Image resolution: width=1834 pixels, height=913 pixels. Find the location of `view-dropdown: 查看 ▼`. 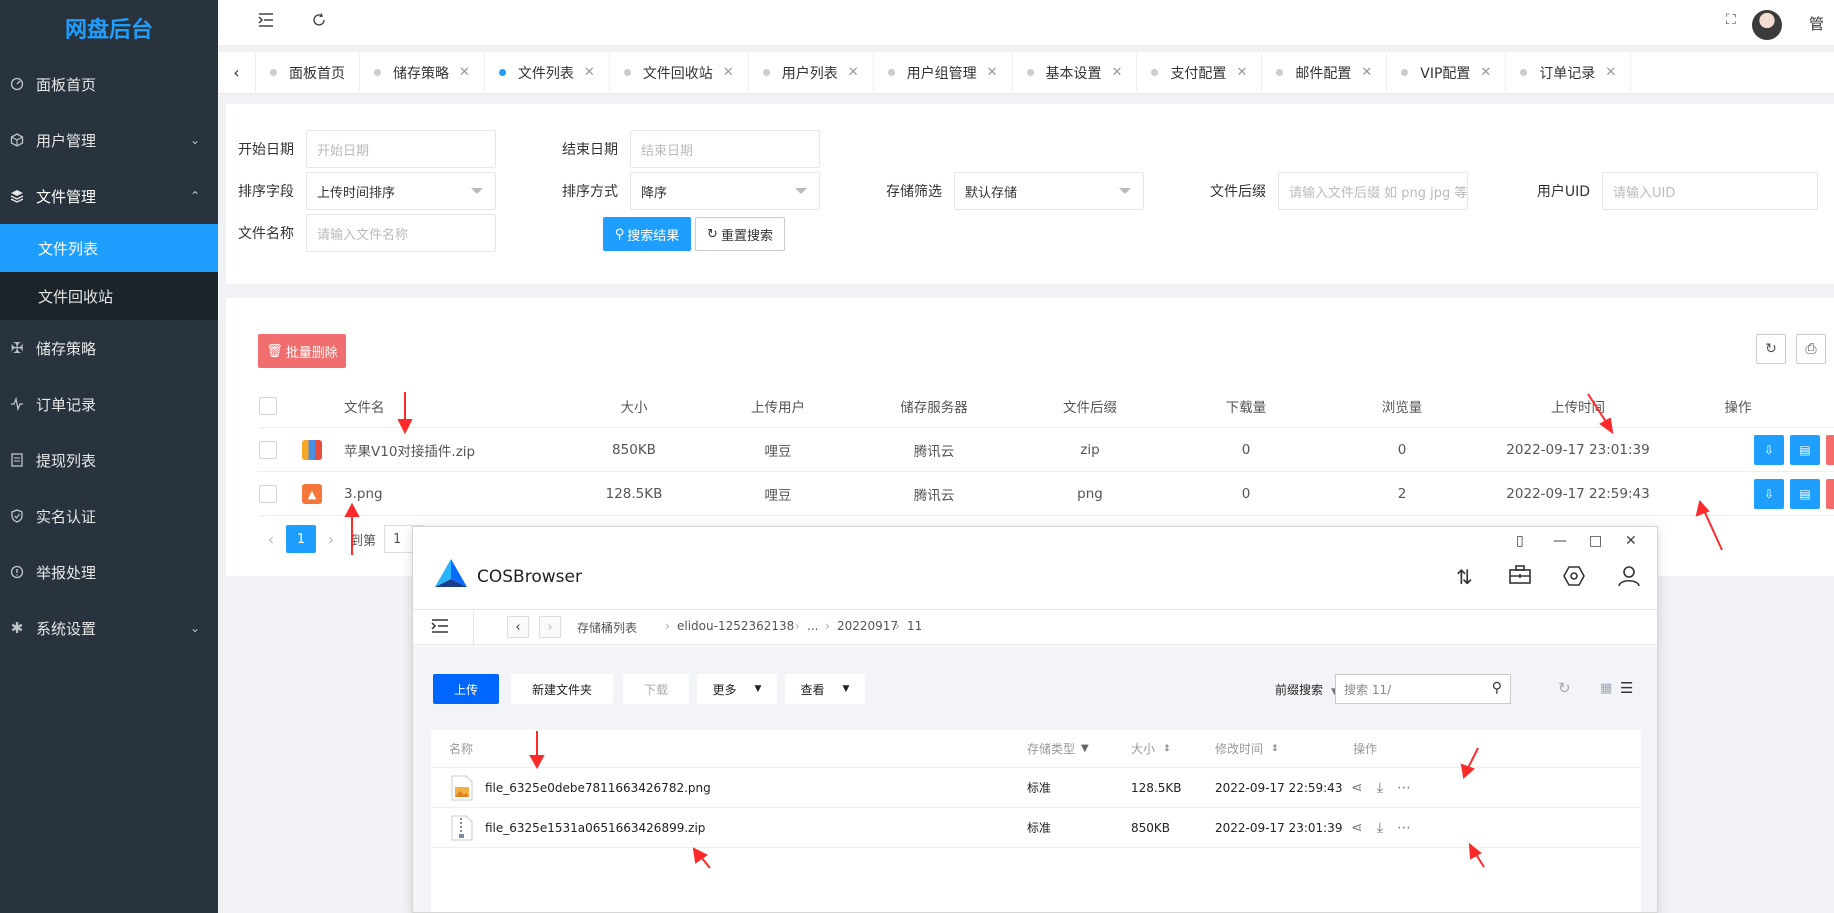

view-dropdown: 查看 ▼ is located at coordinates (825, 689).